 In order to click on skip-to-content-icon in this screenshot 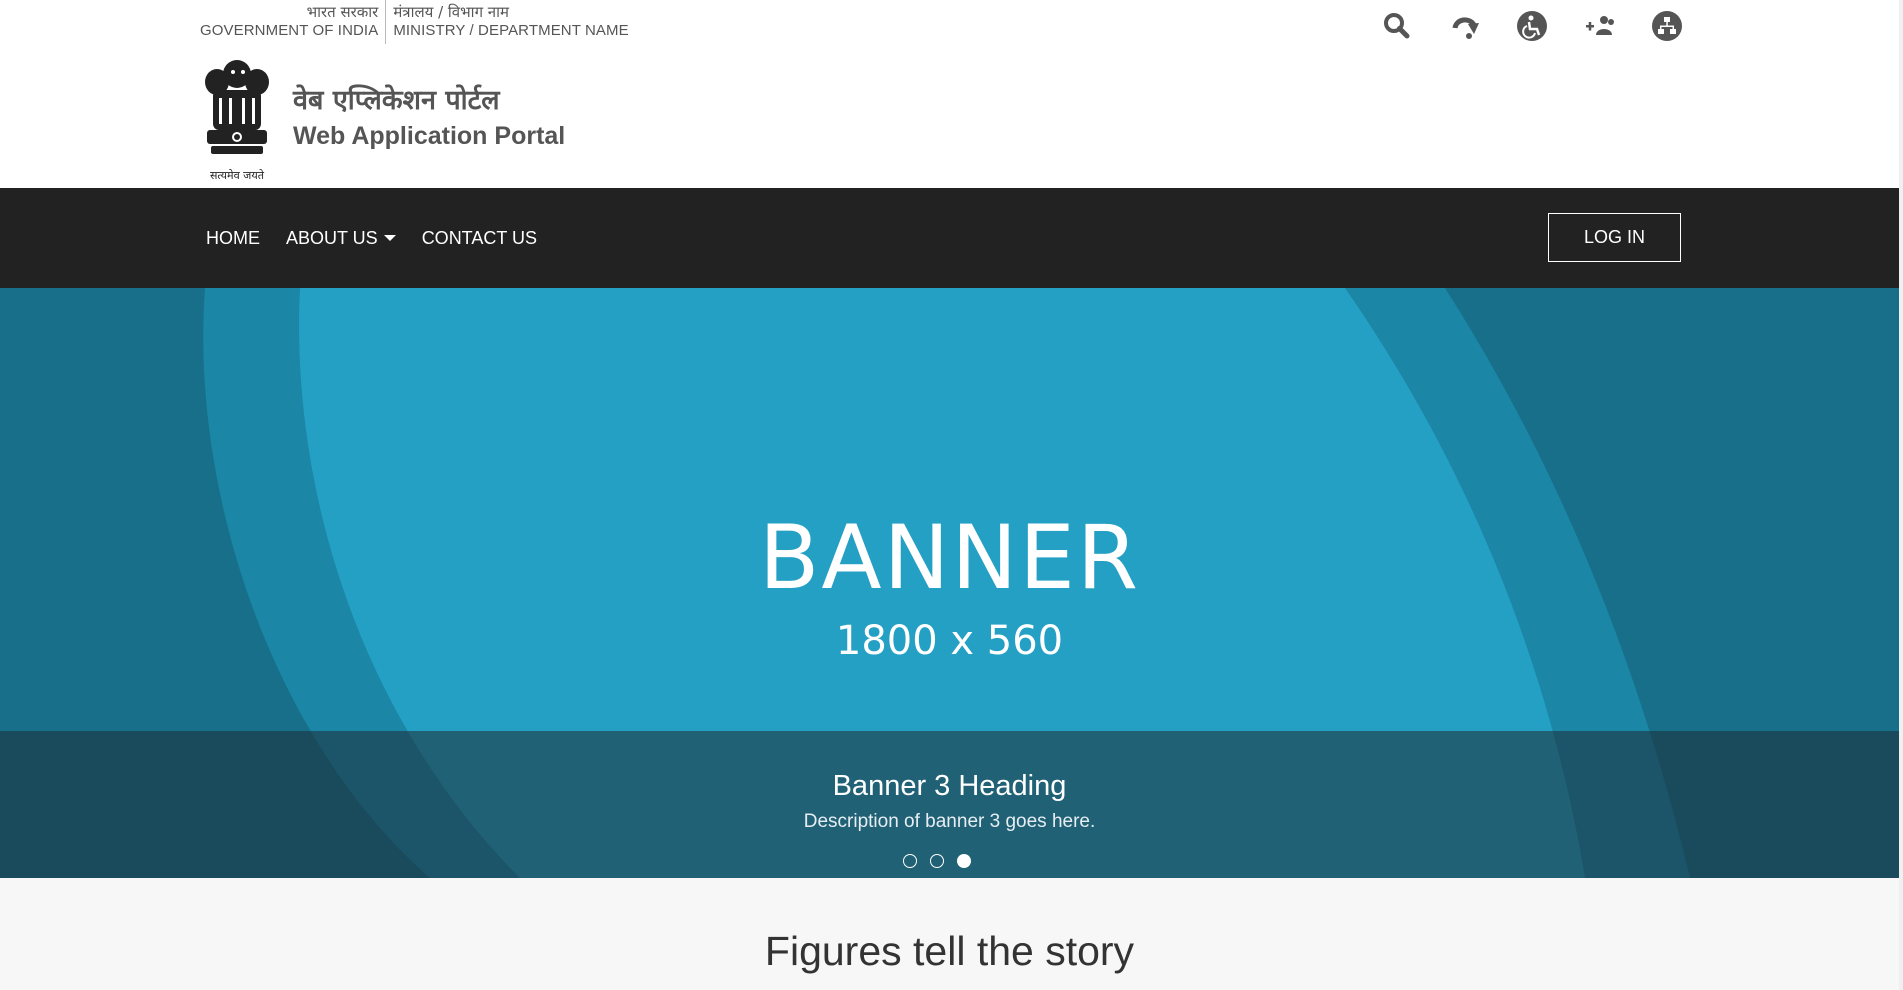, I will do `click(1465, 26)`.